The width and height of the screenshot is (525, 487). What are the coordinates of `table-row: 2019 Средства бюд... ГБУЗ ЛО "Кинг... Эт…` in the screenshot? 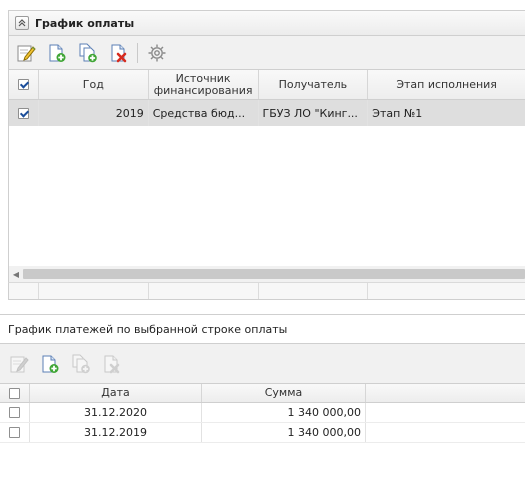 It's located at (266, 113).